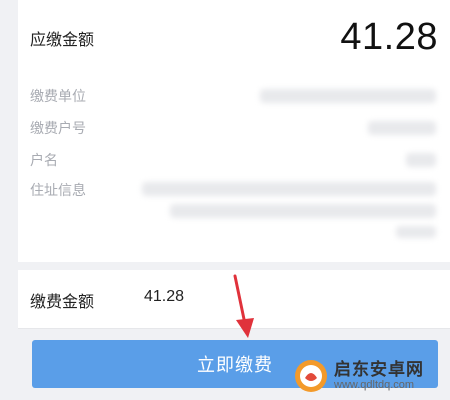  Describe the element at coordinates (374, 385) in the screenshot. I see `watermark-url: www.qdltdq.com` at that location.